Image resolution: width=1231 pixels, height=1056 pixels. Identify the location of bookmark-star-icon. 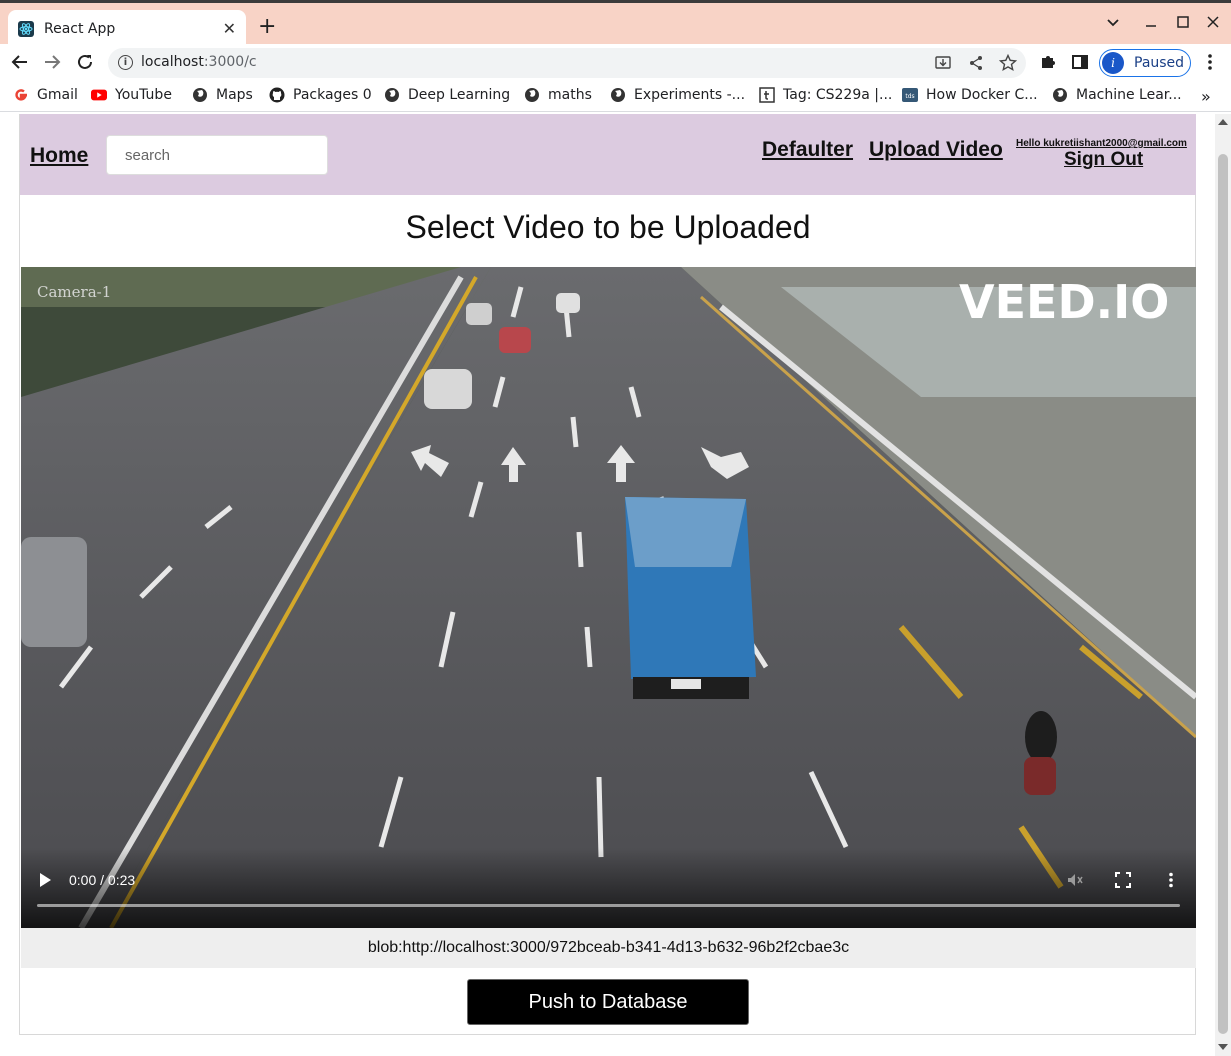
(1008, 63).